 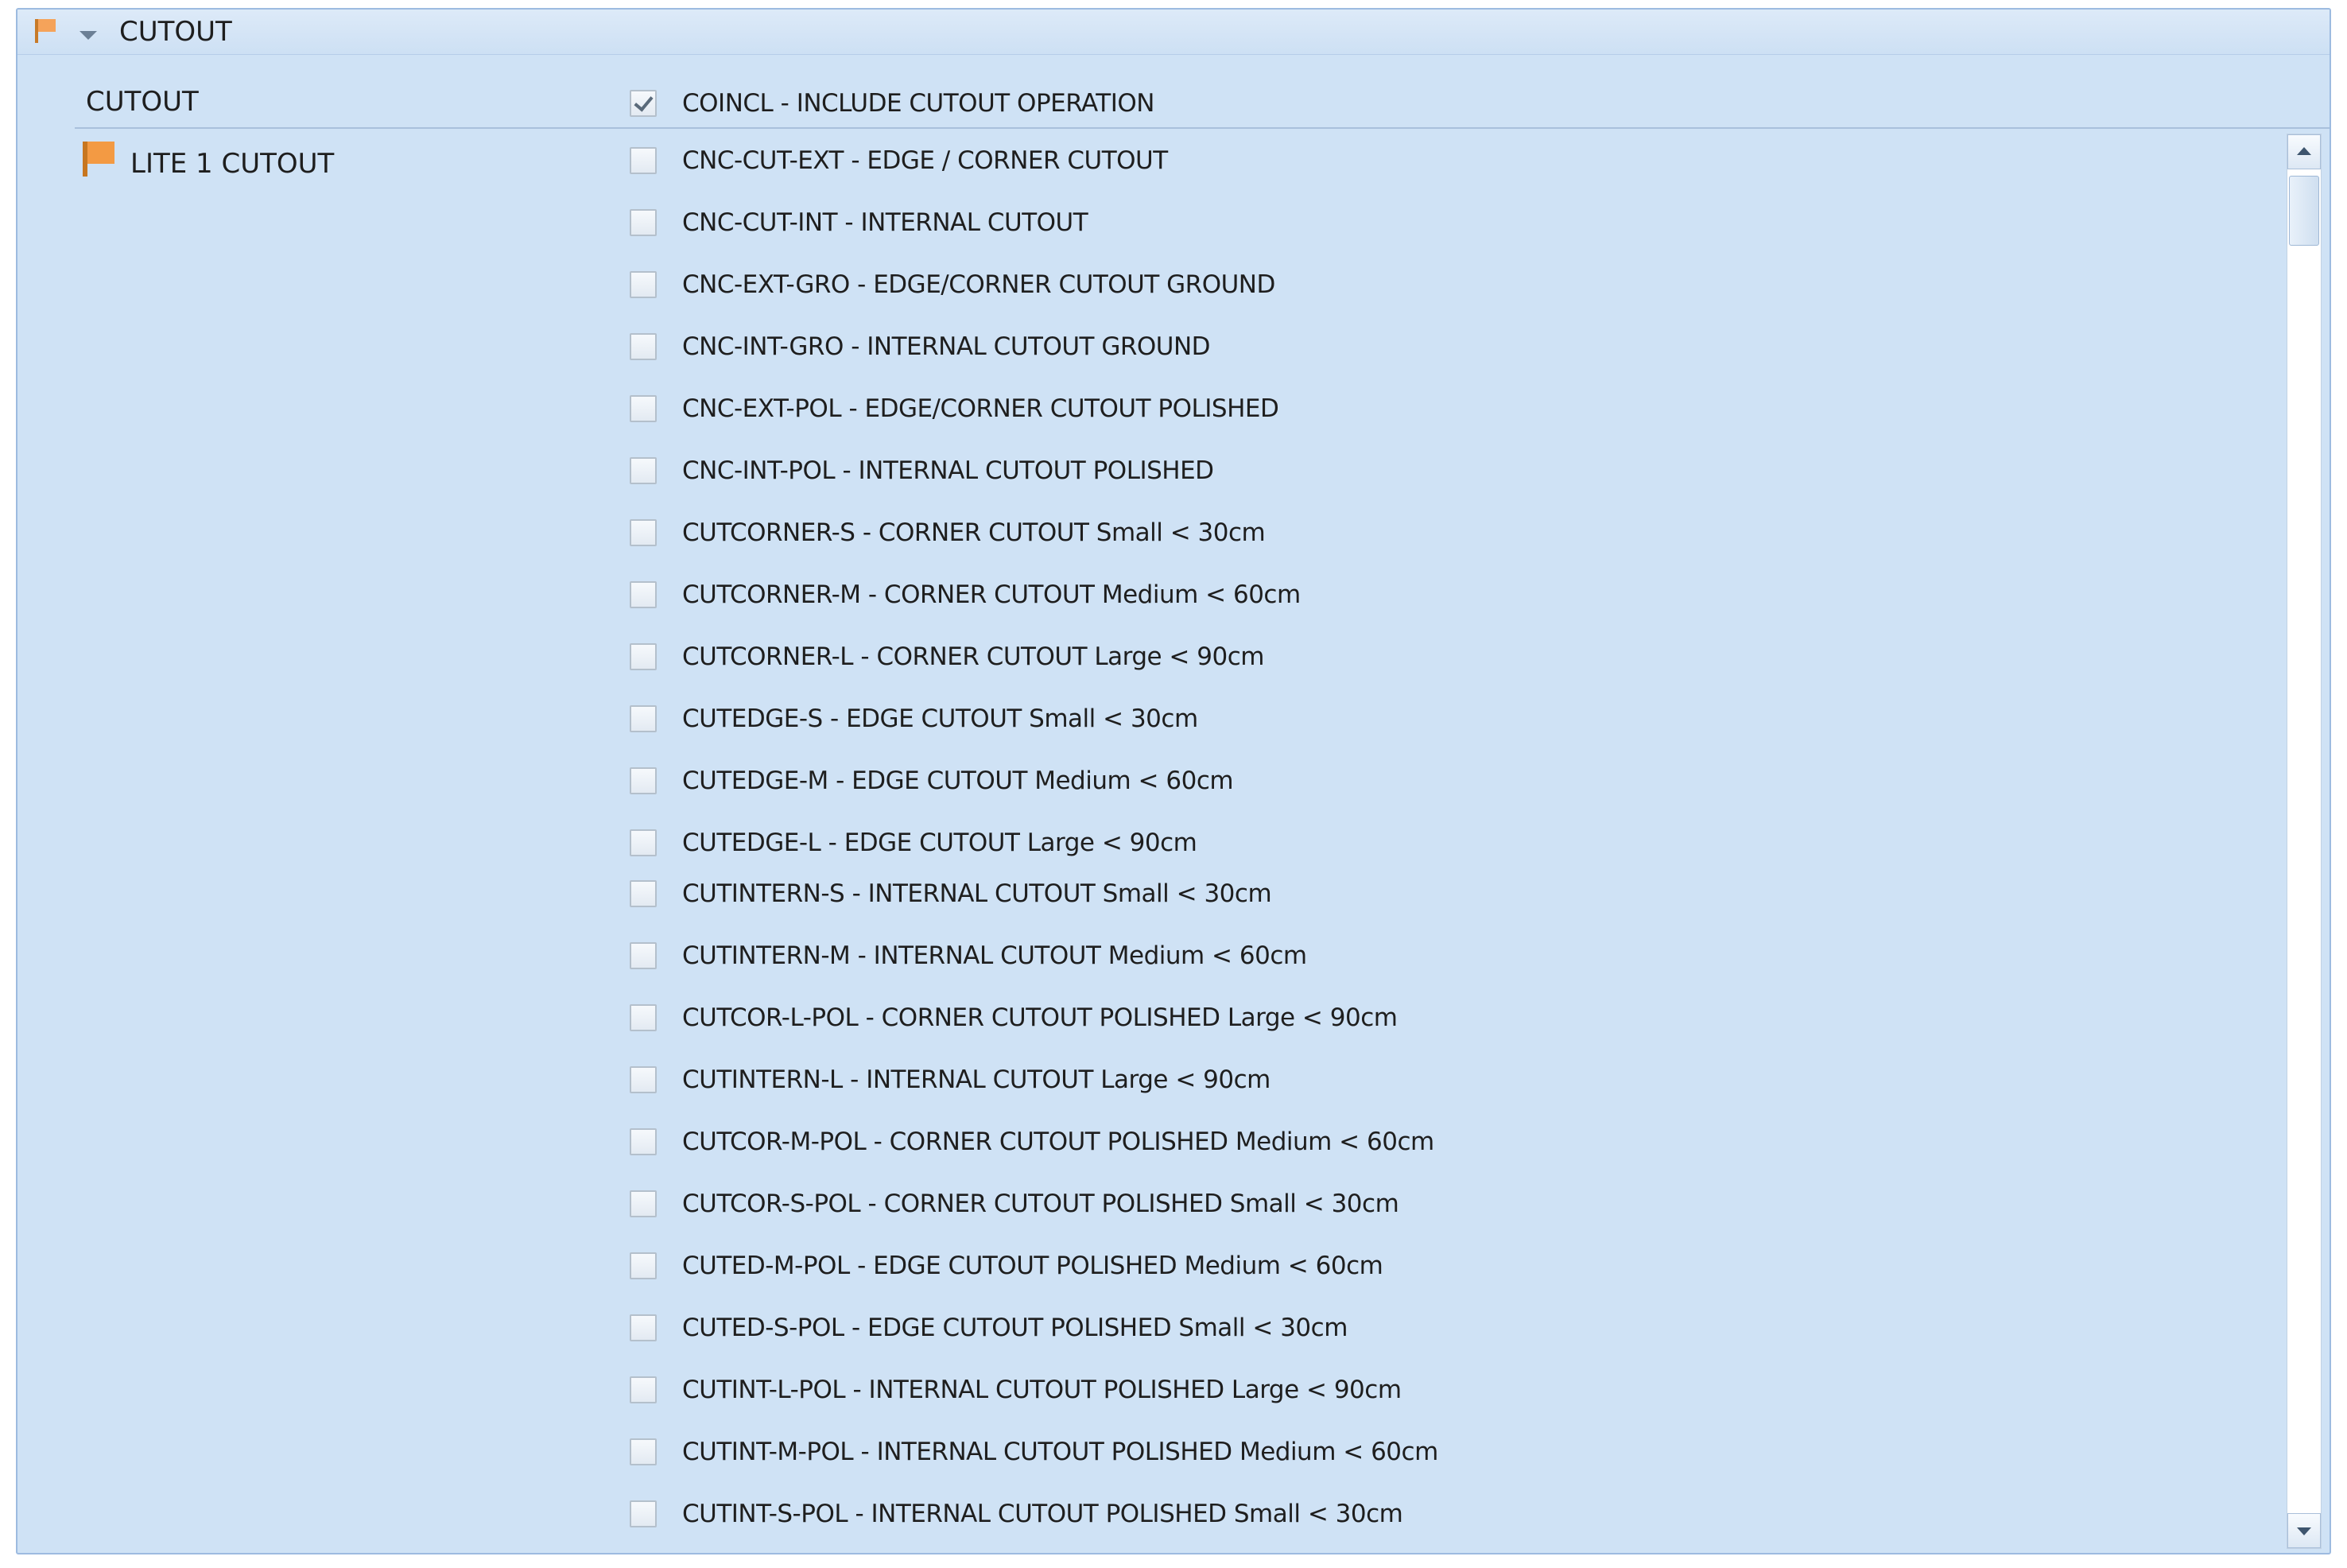 I want to click on option-label: CNC-CUT-INT - INTERNAL CUTOUT, so click(x=885, y=222).